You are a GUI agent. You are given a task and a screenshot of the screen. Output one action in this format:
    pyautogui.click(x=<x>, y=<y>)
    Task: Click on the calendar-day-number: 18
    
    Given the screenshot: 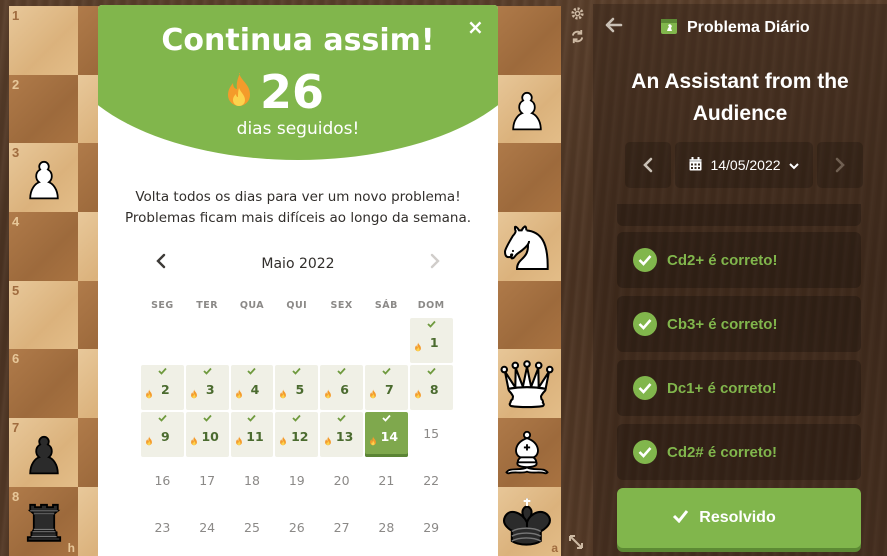 What is the action you would take?
    pyautogui.click(x=252, y=480)
    